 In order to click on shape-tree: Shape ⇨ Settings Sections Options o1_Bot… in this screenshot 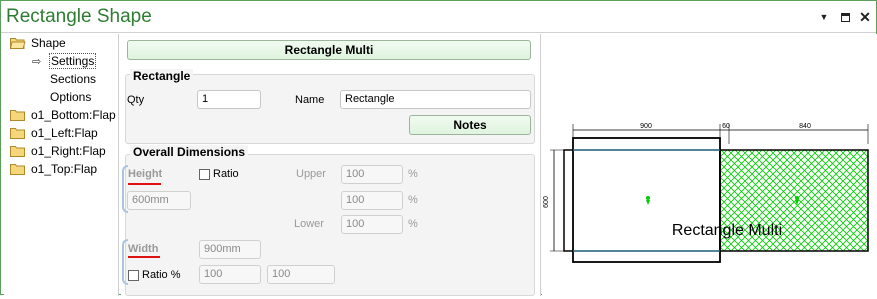, I will do `click(61, 165)`.